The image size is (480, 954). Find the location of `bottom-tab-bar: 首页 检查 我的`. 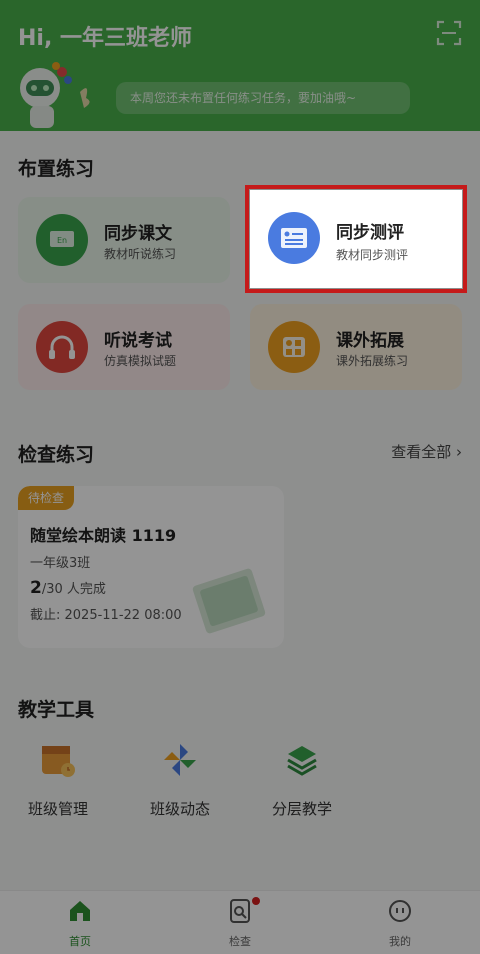

bottom-tab-bar: 首页 检查 我的 is located at coordinates (240, 922).